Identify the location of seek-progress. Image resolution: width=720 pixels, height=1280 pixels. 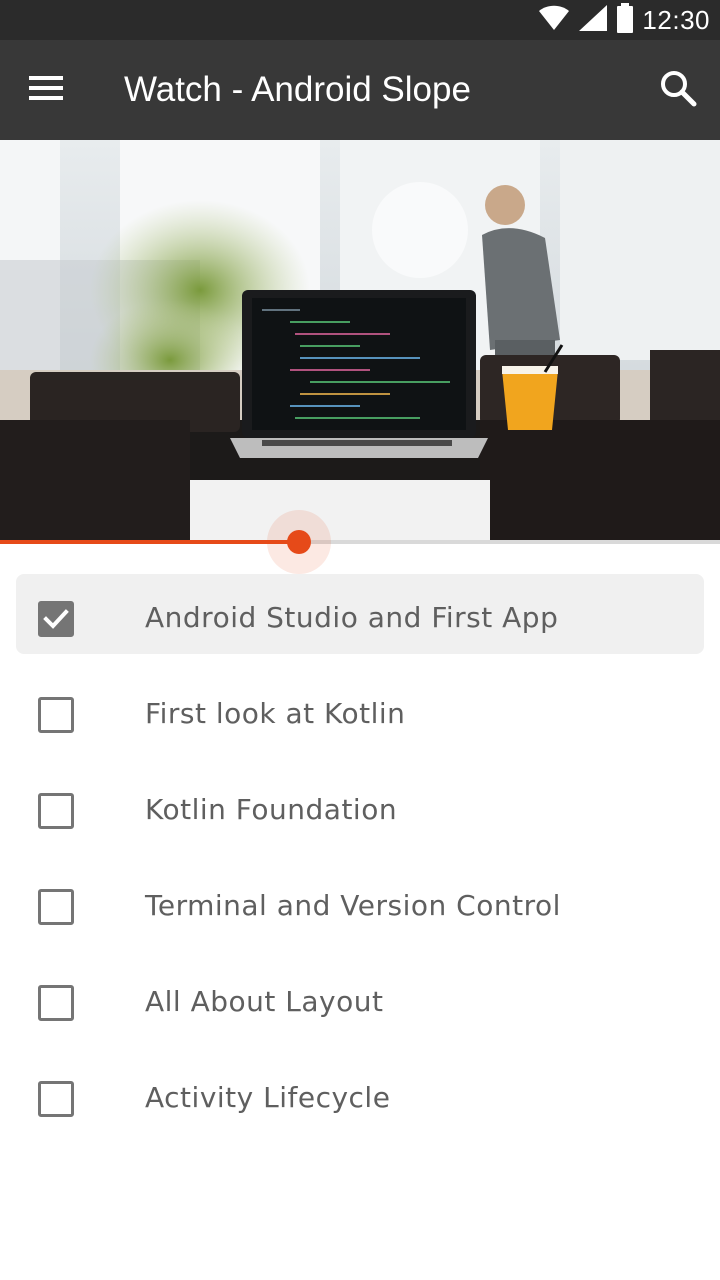
(149, 542).